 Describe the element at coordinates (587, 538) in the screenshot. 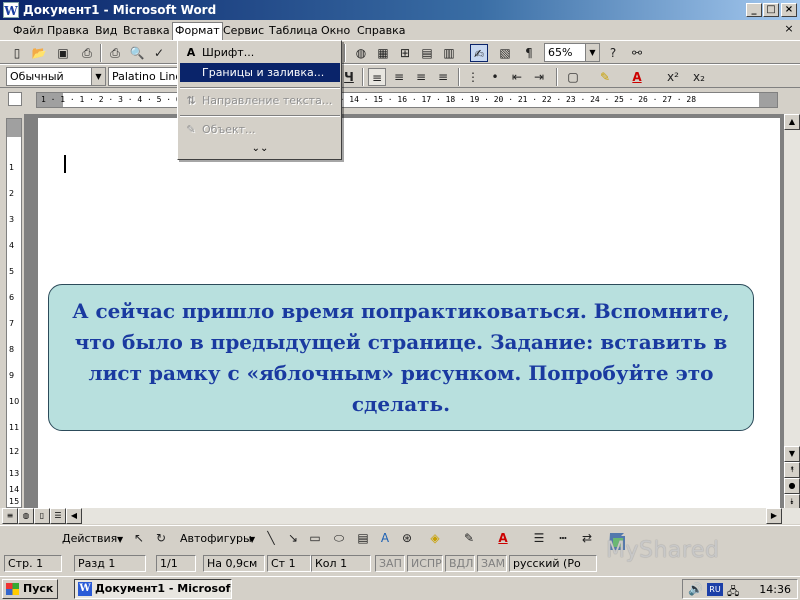

I see `arrow-style-icon: ⇄` at that location.